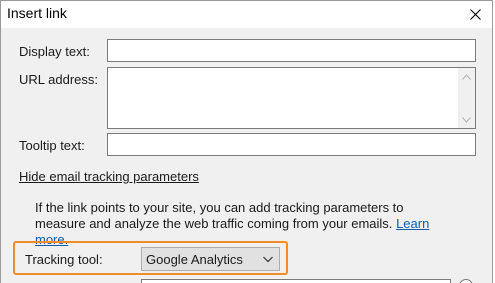 The width and height of the screenshot is (495, 283). What do you see at coordinates (109, 176) in the screenshot?
I see `hide-tracking-parameters-link: Hide email tracking parameters` at bounding box center [109, 176].